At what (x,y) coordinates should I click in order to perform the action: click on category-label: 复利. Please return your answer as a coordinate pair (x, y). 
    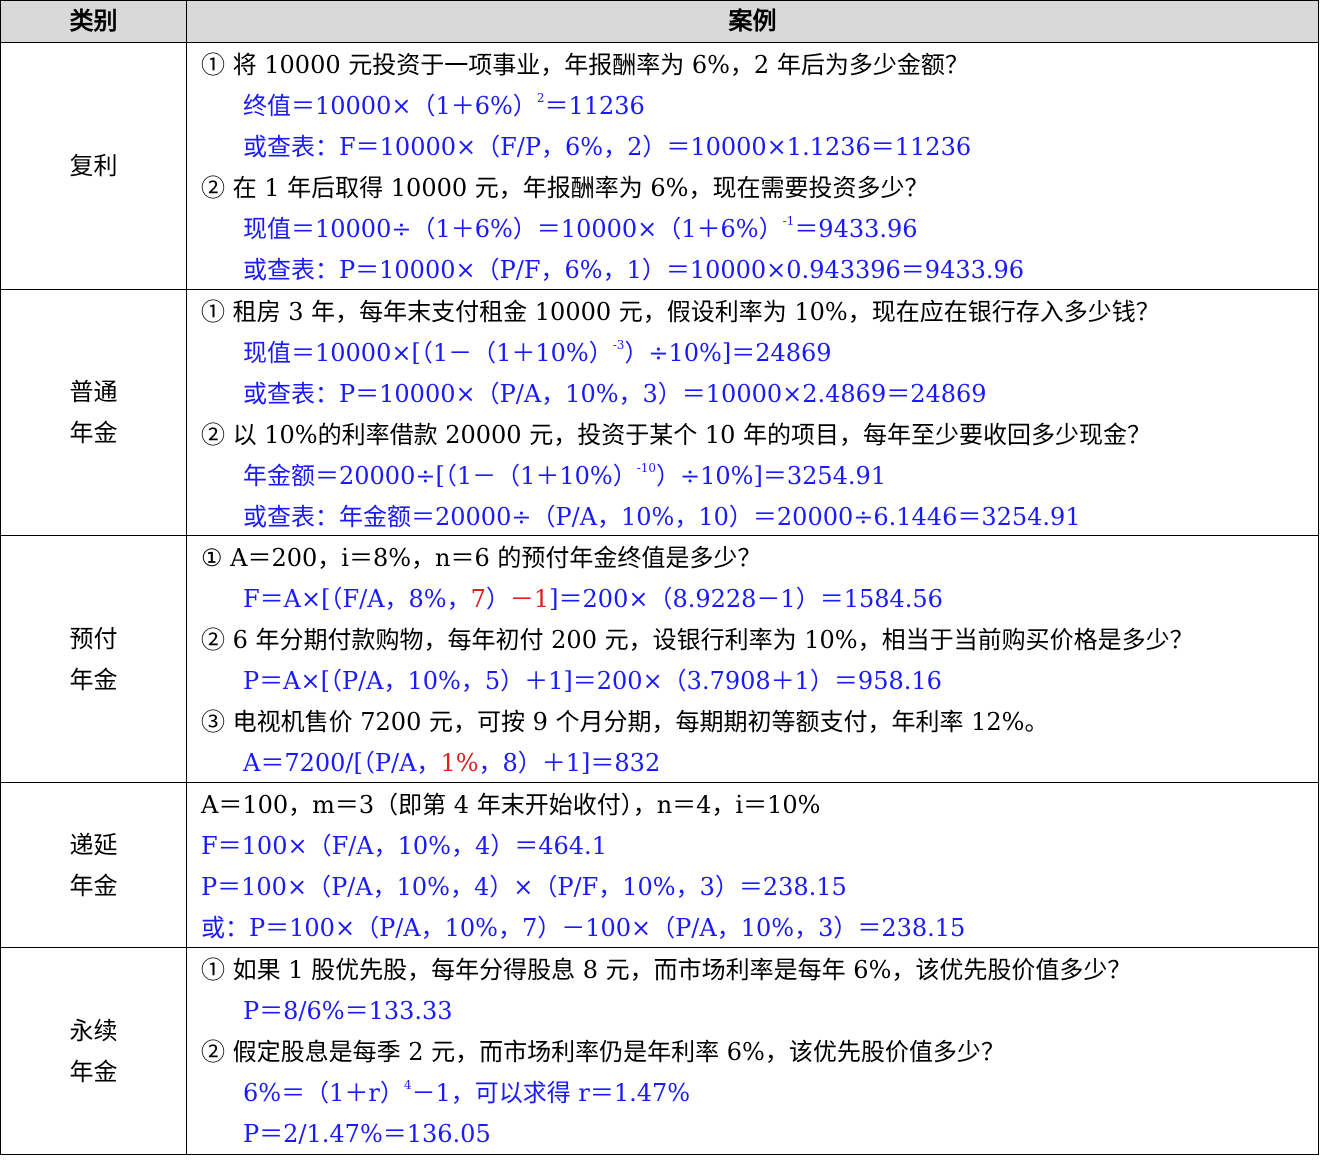
    Looking at the image, I should click on (94, 166).